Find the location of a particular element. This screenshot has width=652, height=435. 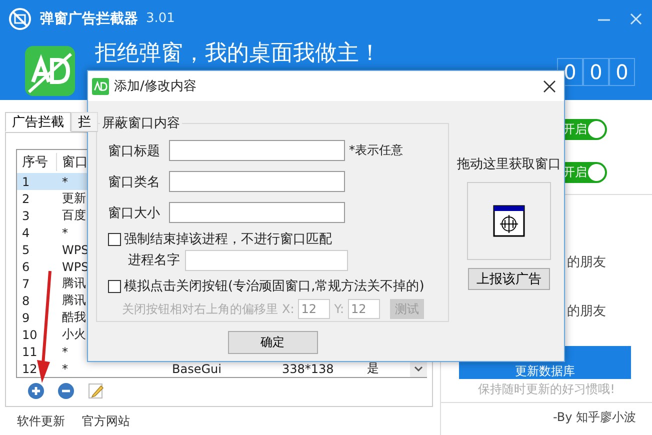

pencil-icon is located at coordinates (96, 391).